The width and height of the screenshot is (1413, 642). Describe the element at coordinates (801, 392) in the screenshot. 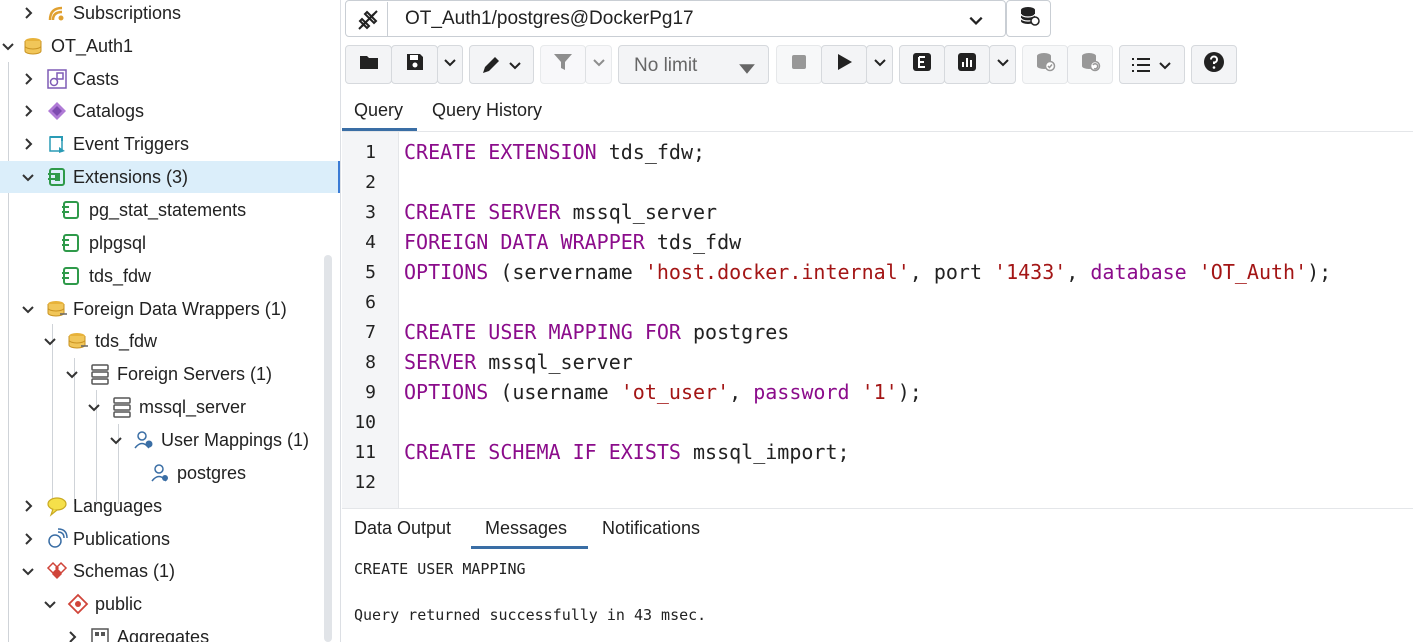

I see `sql-keyword: password` at that location.